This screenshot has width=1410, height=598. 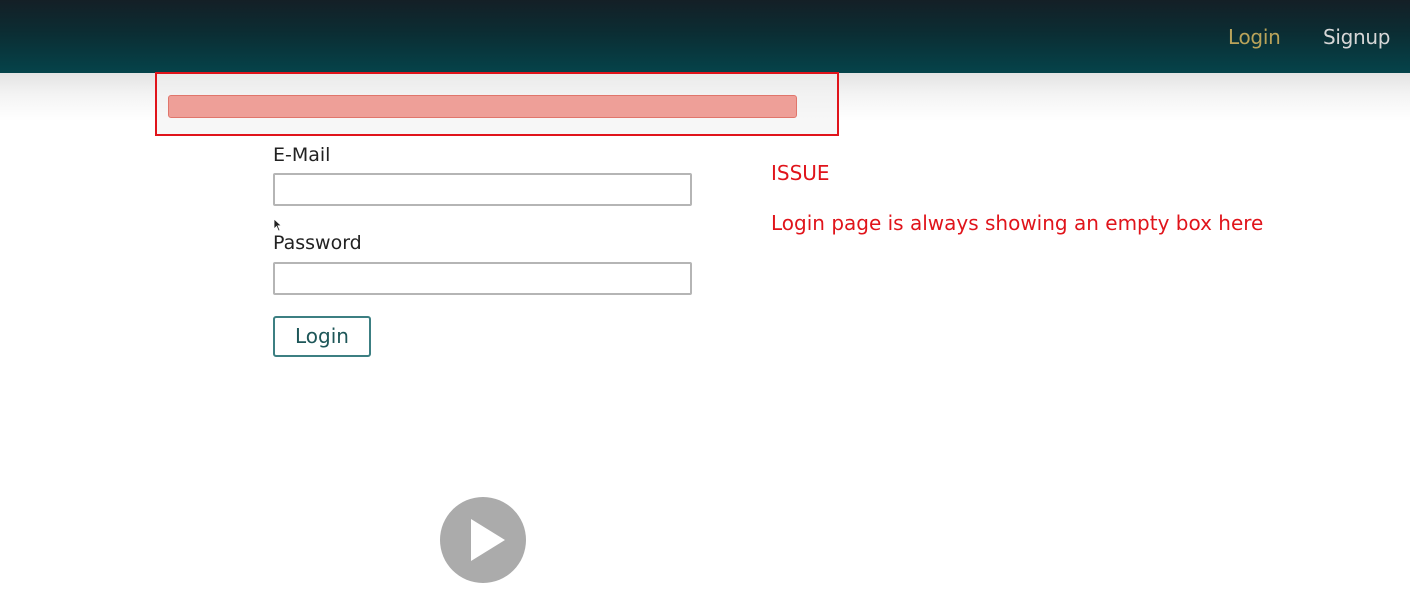 What do you see at coordinates (800, 173) in the screenshot?
I see `issue-title: ISSUE` at bounding box center [800, 173].